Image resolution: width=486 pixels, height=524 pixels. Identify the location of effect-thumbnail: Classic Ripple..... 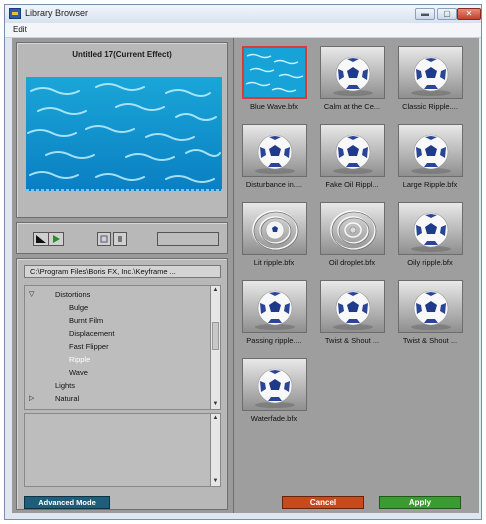
(430, 78).